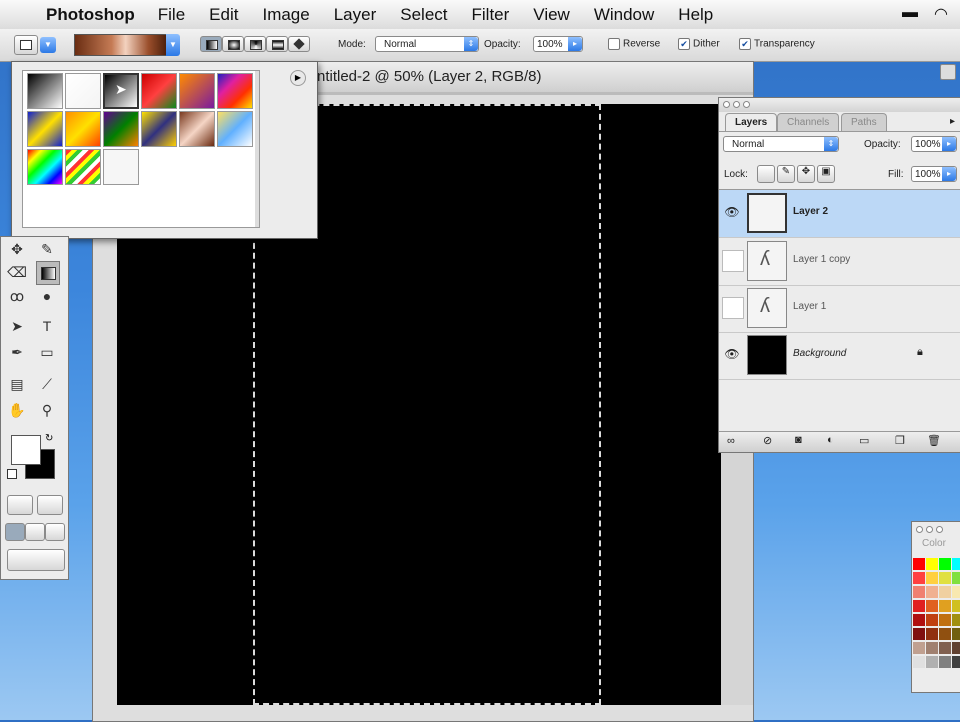 This screenshot has height=722, width=960. Describe the element at coordinates (839, 309) in the screenshot. I see `layer-row-layer-1: ʎ Layer 1` at that location.